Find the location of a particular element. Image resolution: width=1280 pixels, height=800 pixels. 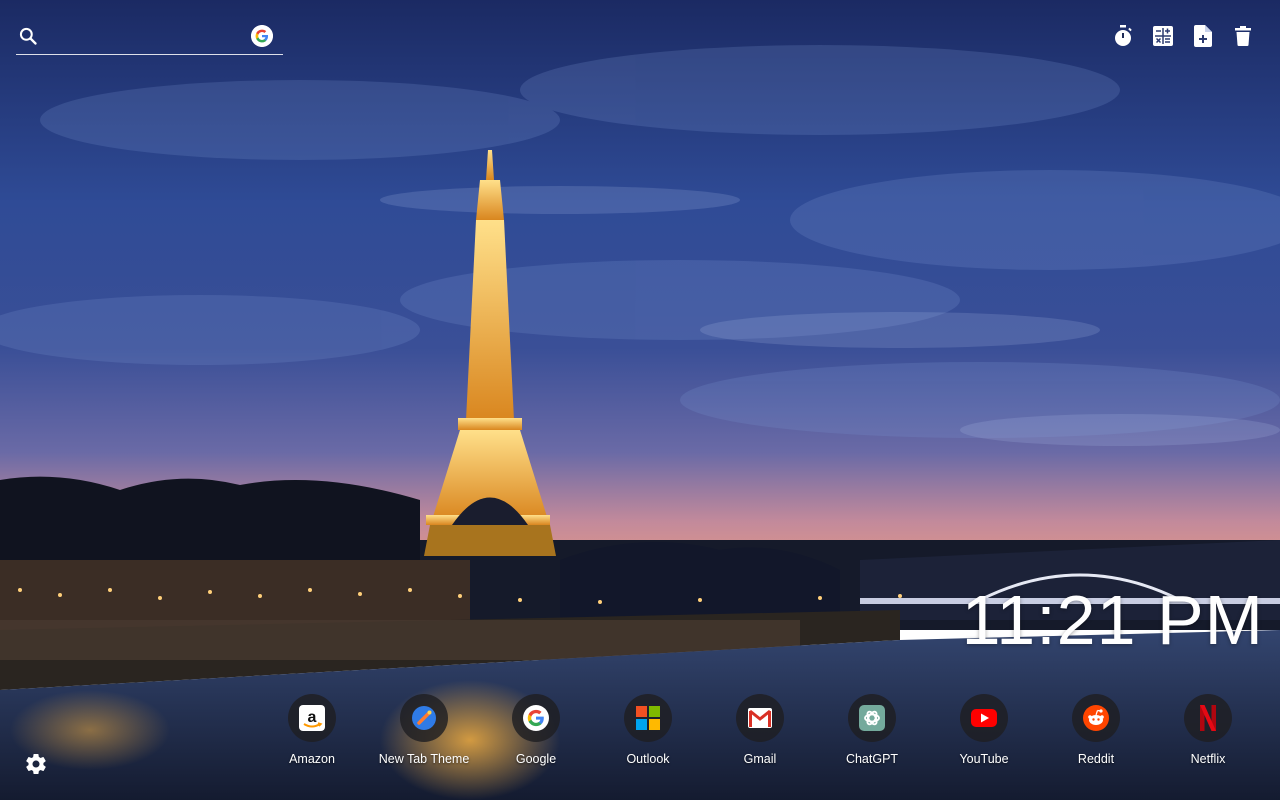

shortcut-label: New Tab Theme is located at coordinates (424, 759).